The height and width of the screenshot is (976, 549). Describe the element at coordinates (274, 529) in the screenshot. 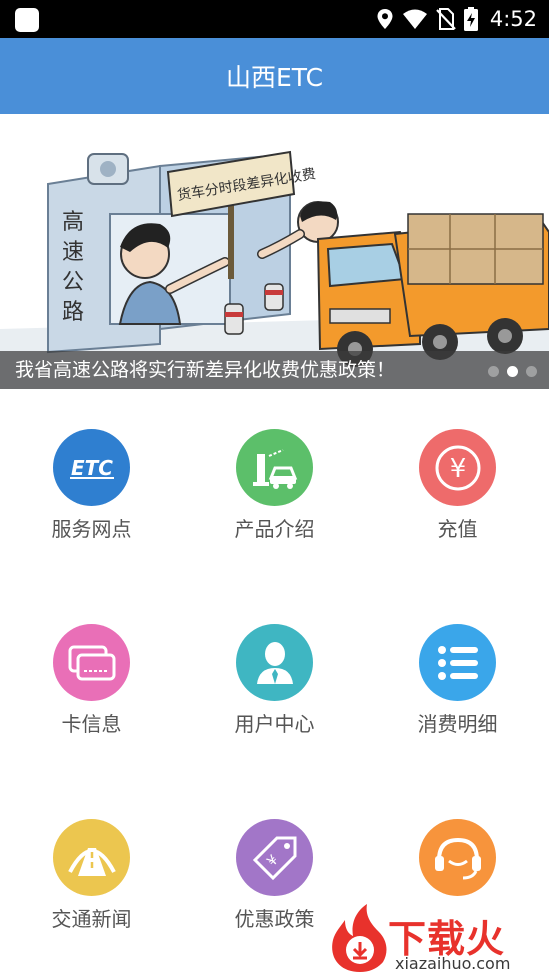

I see `grid-item-label: 产品介绍` at that location.